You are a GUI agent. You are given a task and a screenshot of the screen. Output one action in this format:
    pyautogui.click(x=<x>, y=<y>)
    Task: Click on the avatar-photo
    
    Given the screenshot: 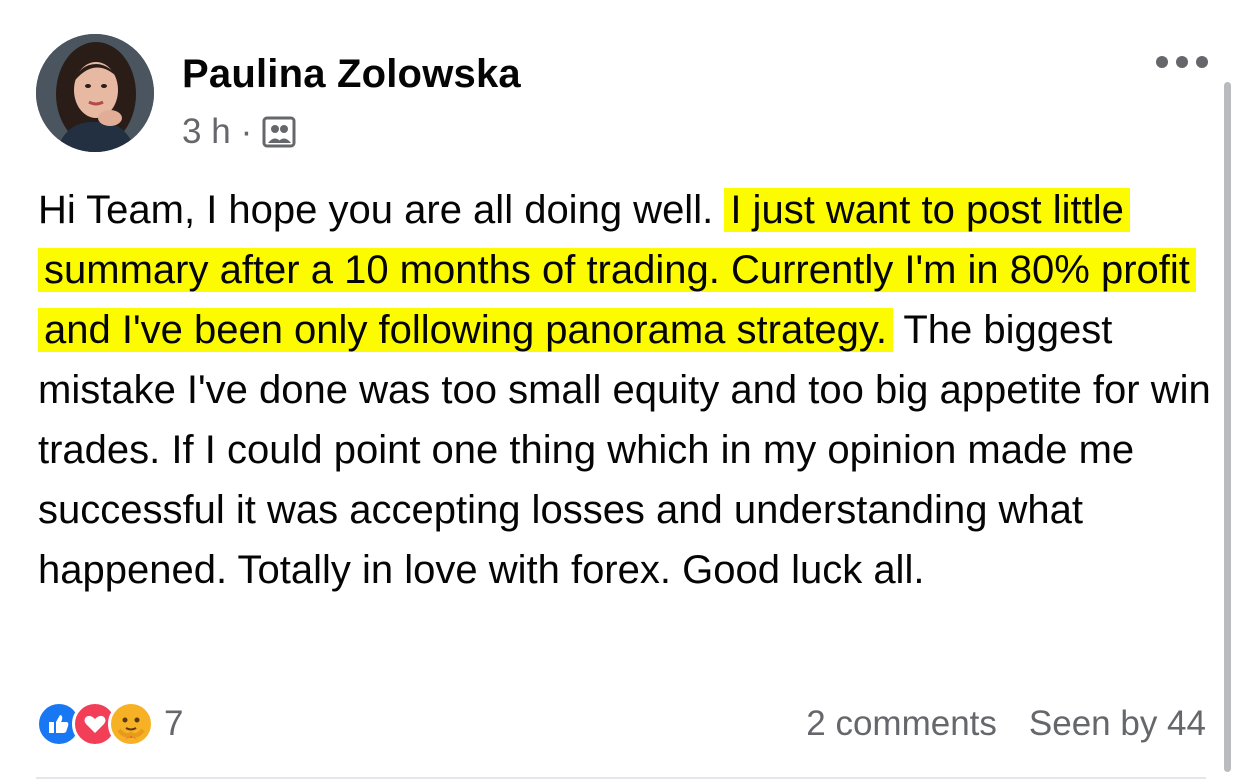 What is the action you would take?
    pyautogui.click(x=95, y=93)
    